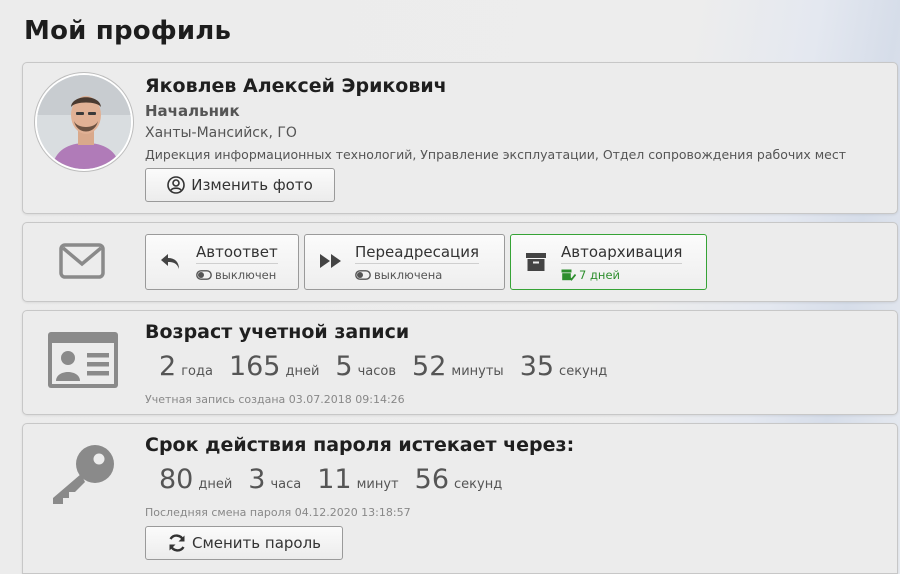 The width and height of the screenshot is (900, 574). I want to click on pass-hours-value: 3, so click(257, 479).